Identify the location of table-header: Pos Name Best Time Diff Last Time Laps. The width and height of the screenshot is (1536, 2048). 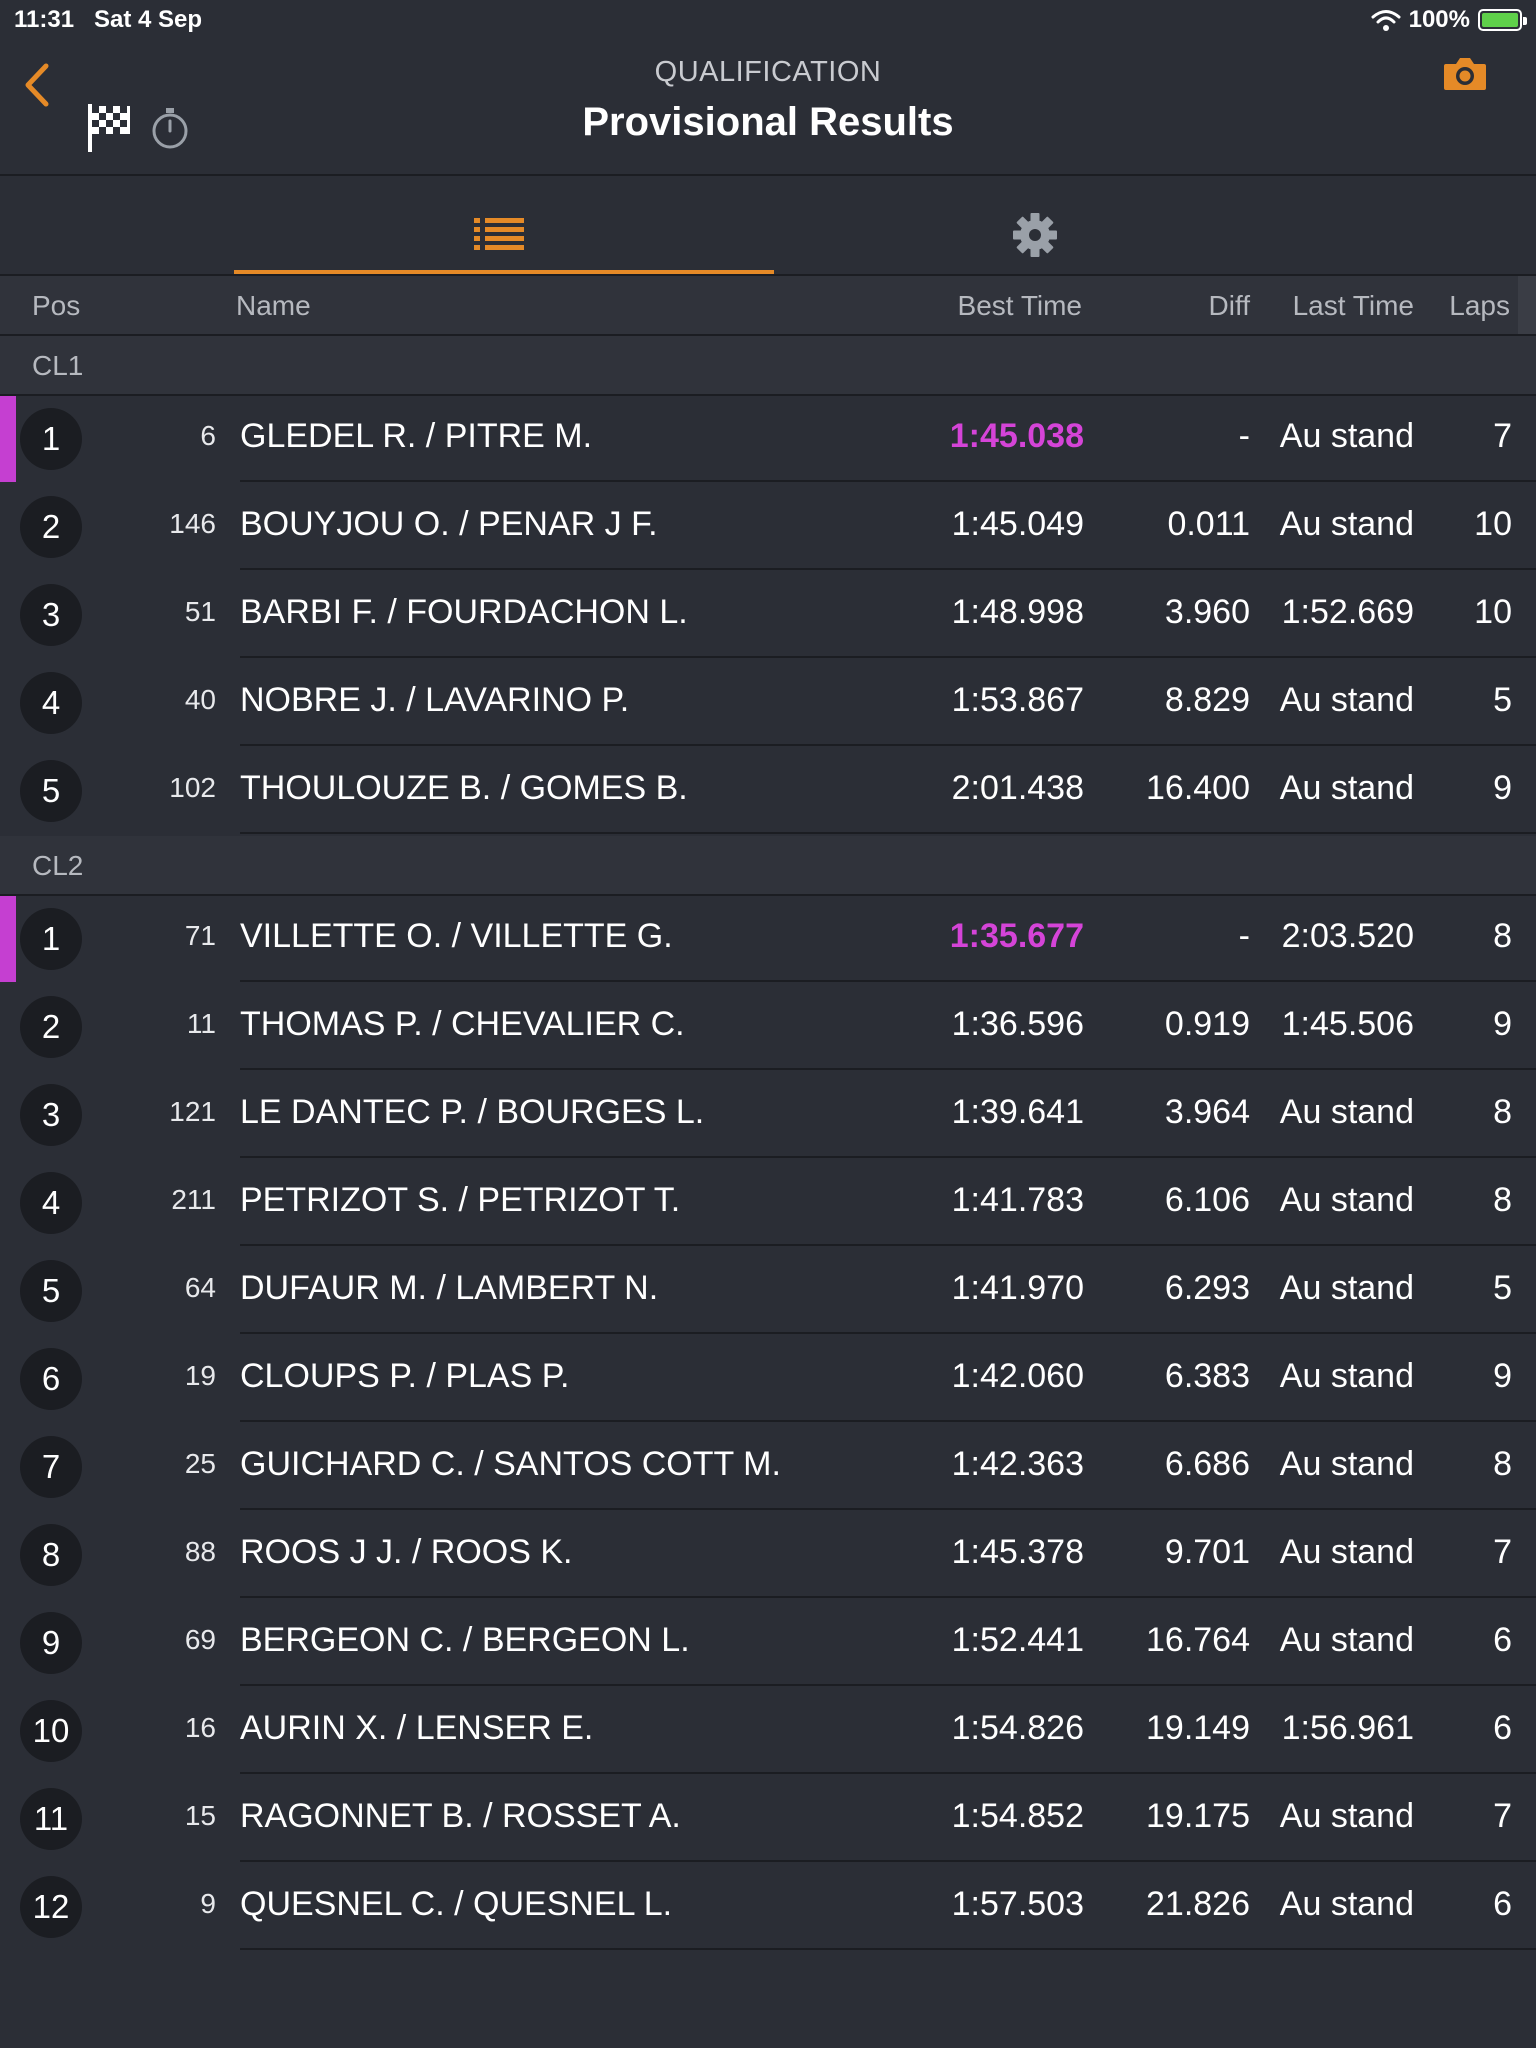
(768, 306).